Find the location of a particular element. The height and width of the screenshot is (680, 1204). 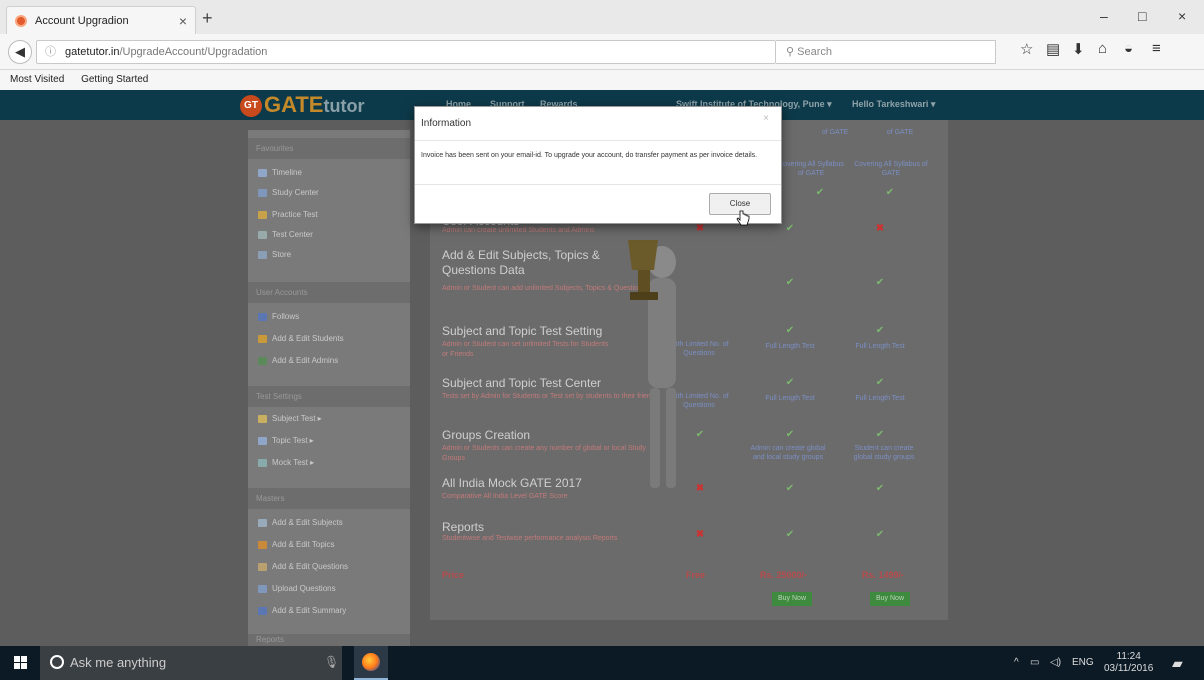

sidebar-section-title: Masters is located at coordinates (329, 498).